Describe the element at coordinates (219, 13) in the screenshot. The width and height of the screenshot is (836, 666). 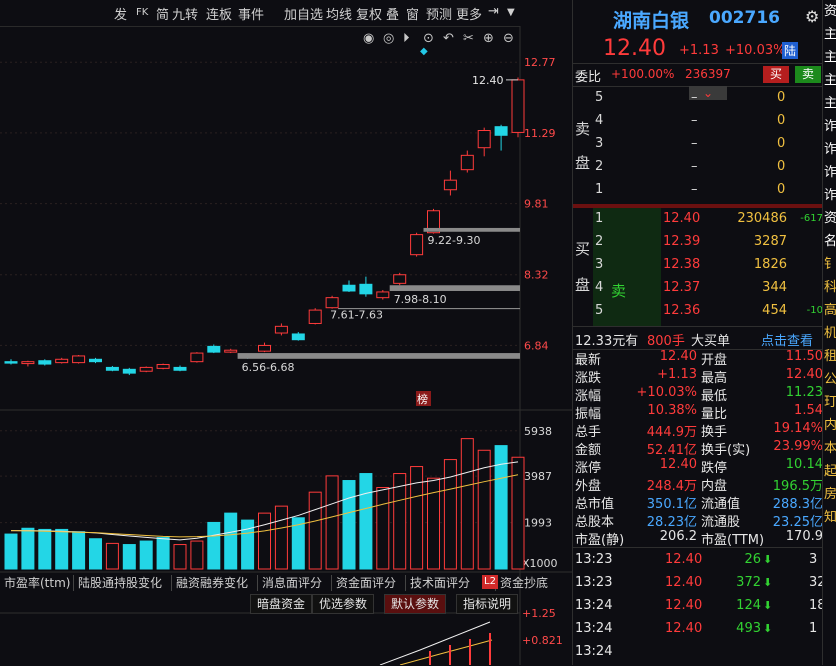
I see `toolbar-item-4: 连板` at that location.